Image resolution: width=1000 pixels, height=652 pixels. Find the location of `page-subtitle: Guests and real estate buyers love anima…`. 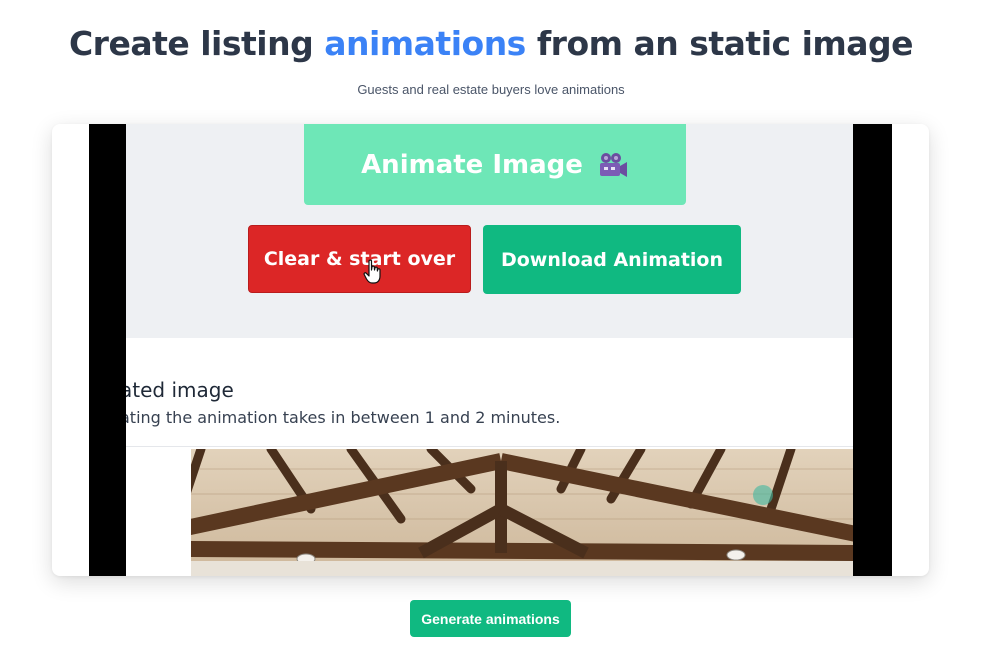

page-subtitle: Guests and real estate buyers love anima… is located at coordinates (491, 89).